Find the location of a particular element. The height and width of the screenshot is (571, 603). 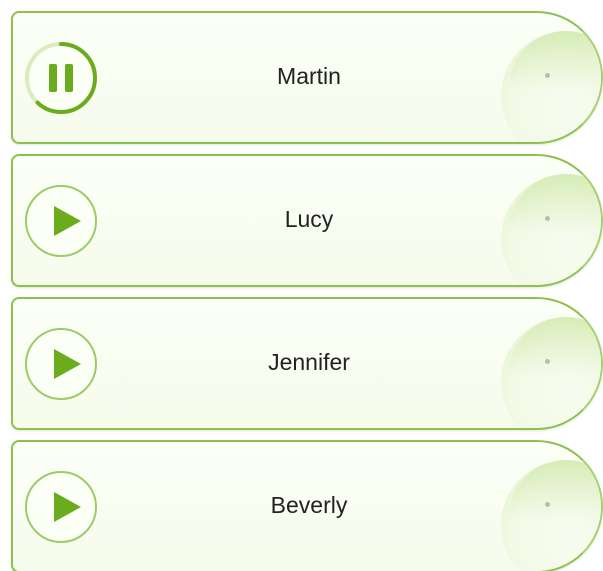

pause-button is located at coordinates (61, 78).